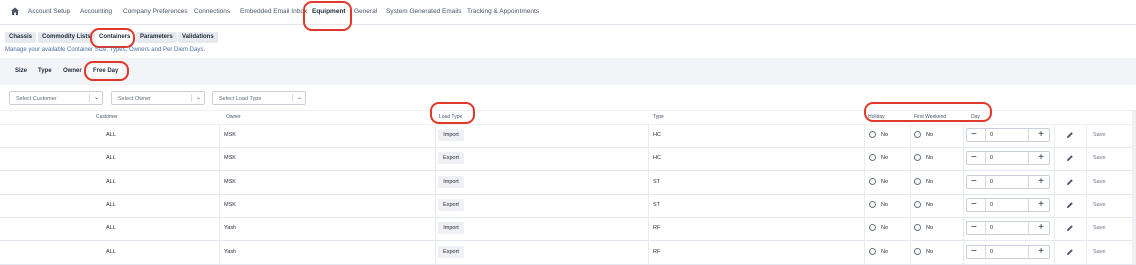 This screenshot has height=265, width=1136. What do you see at coordinates (230, 228) in the screenshot?
I see `cell-owner: Yash` at bounding box center [230, 228].